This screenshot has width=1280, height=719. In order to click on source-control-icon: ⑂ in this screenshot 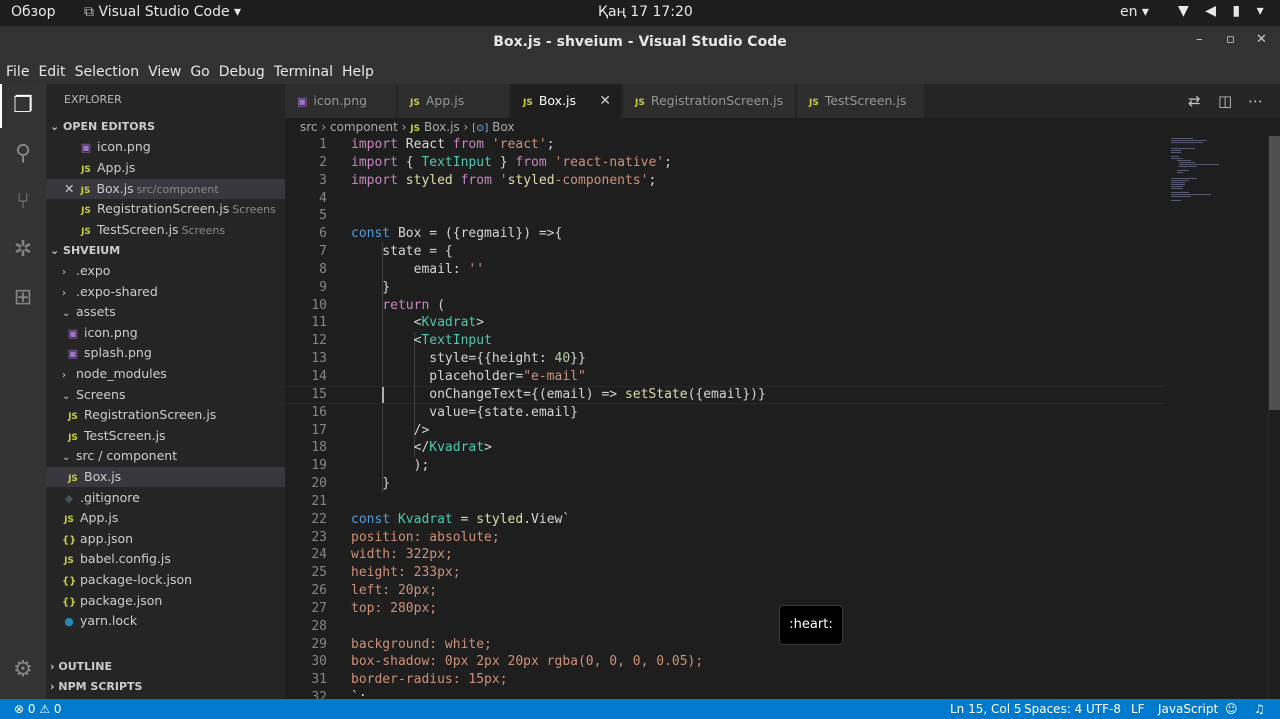, I will do `click(23, 202)`.